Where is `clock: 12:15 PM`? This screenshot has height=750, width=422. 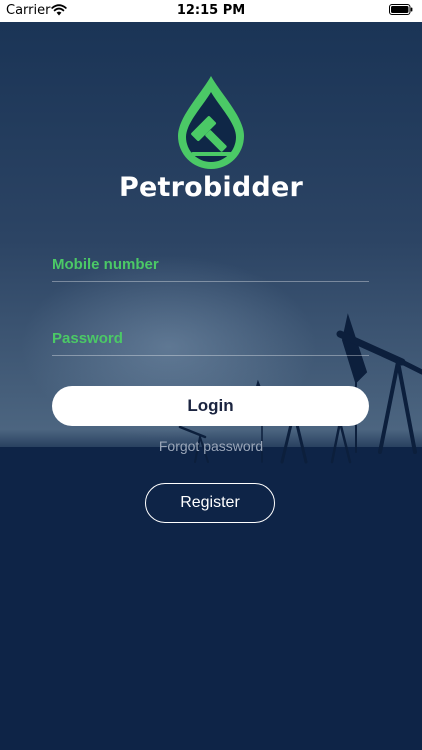 clock: 12:15 PM is located at coordinates (211, 10).